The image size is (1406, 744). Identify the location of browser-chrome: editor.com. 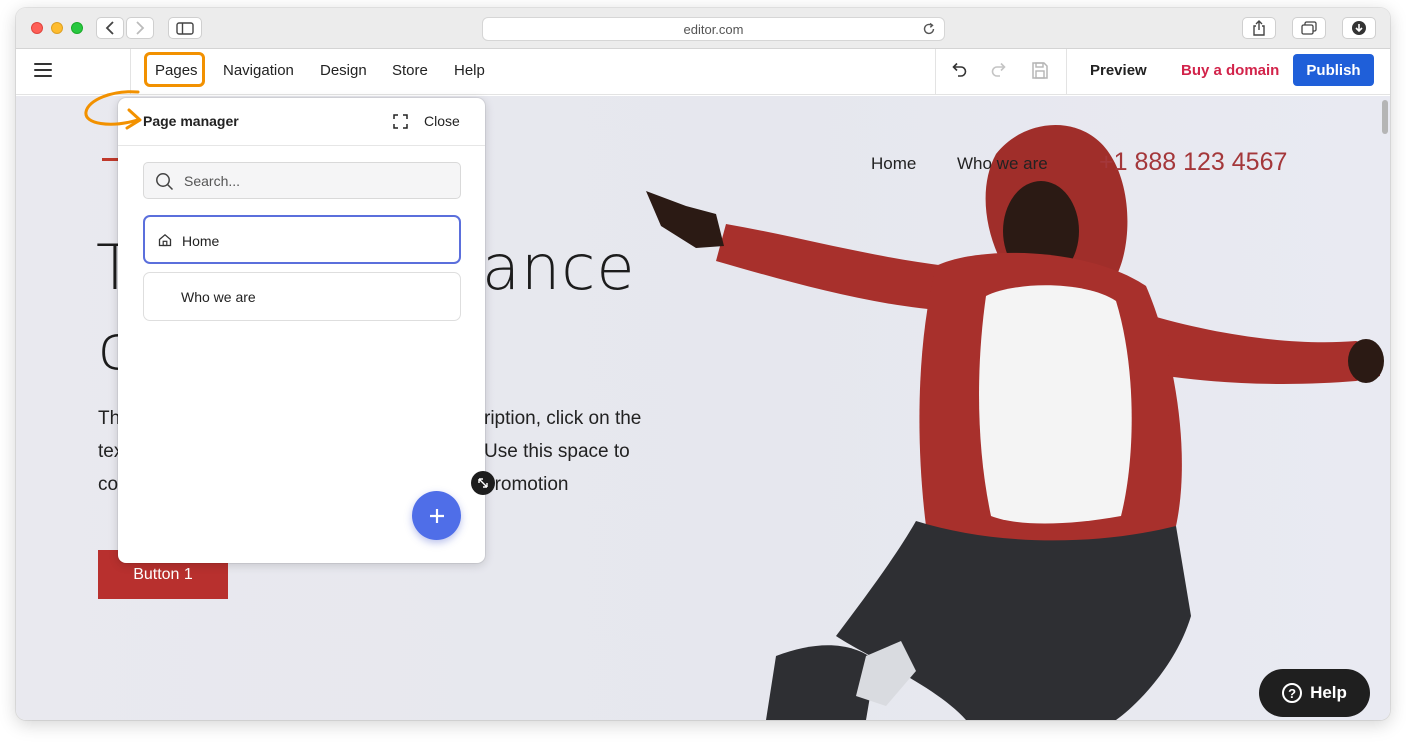
(703, 28).